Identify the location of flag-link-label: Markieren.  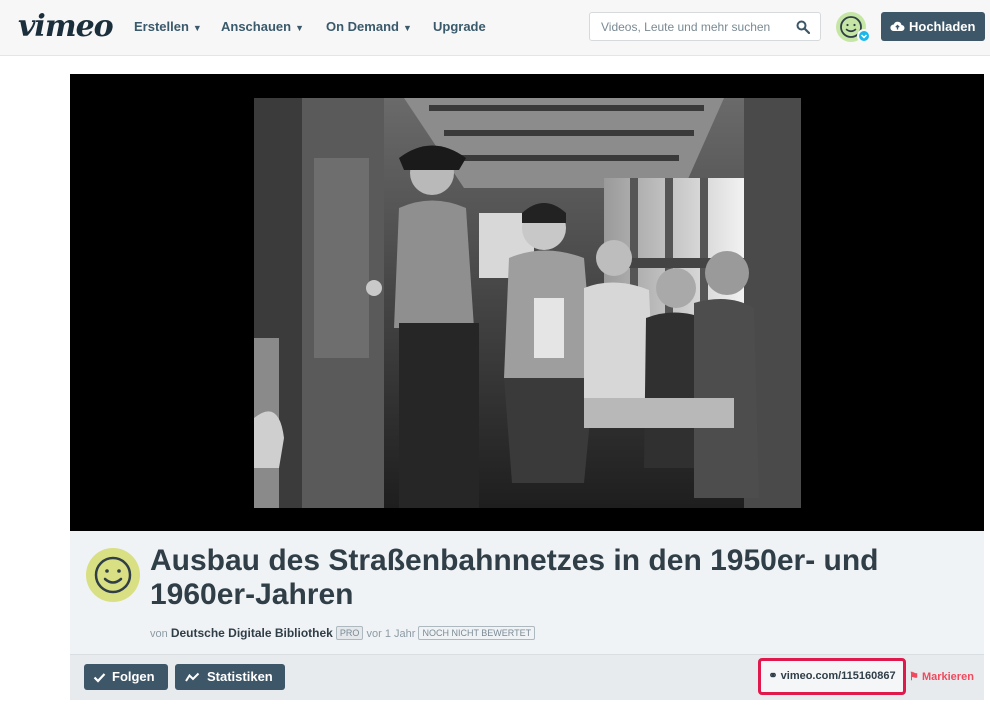
(947, 677).